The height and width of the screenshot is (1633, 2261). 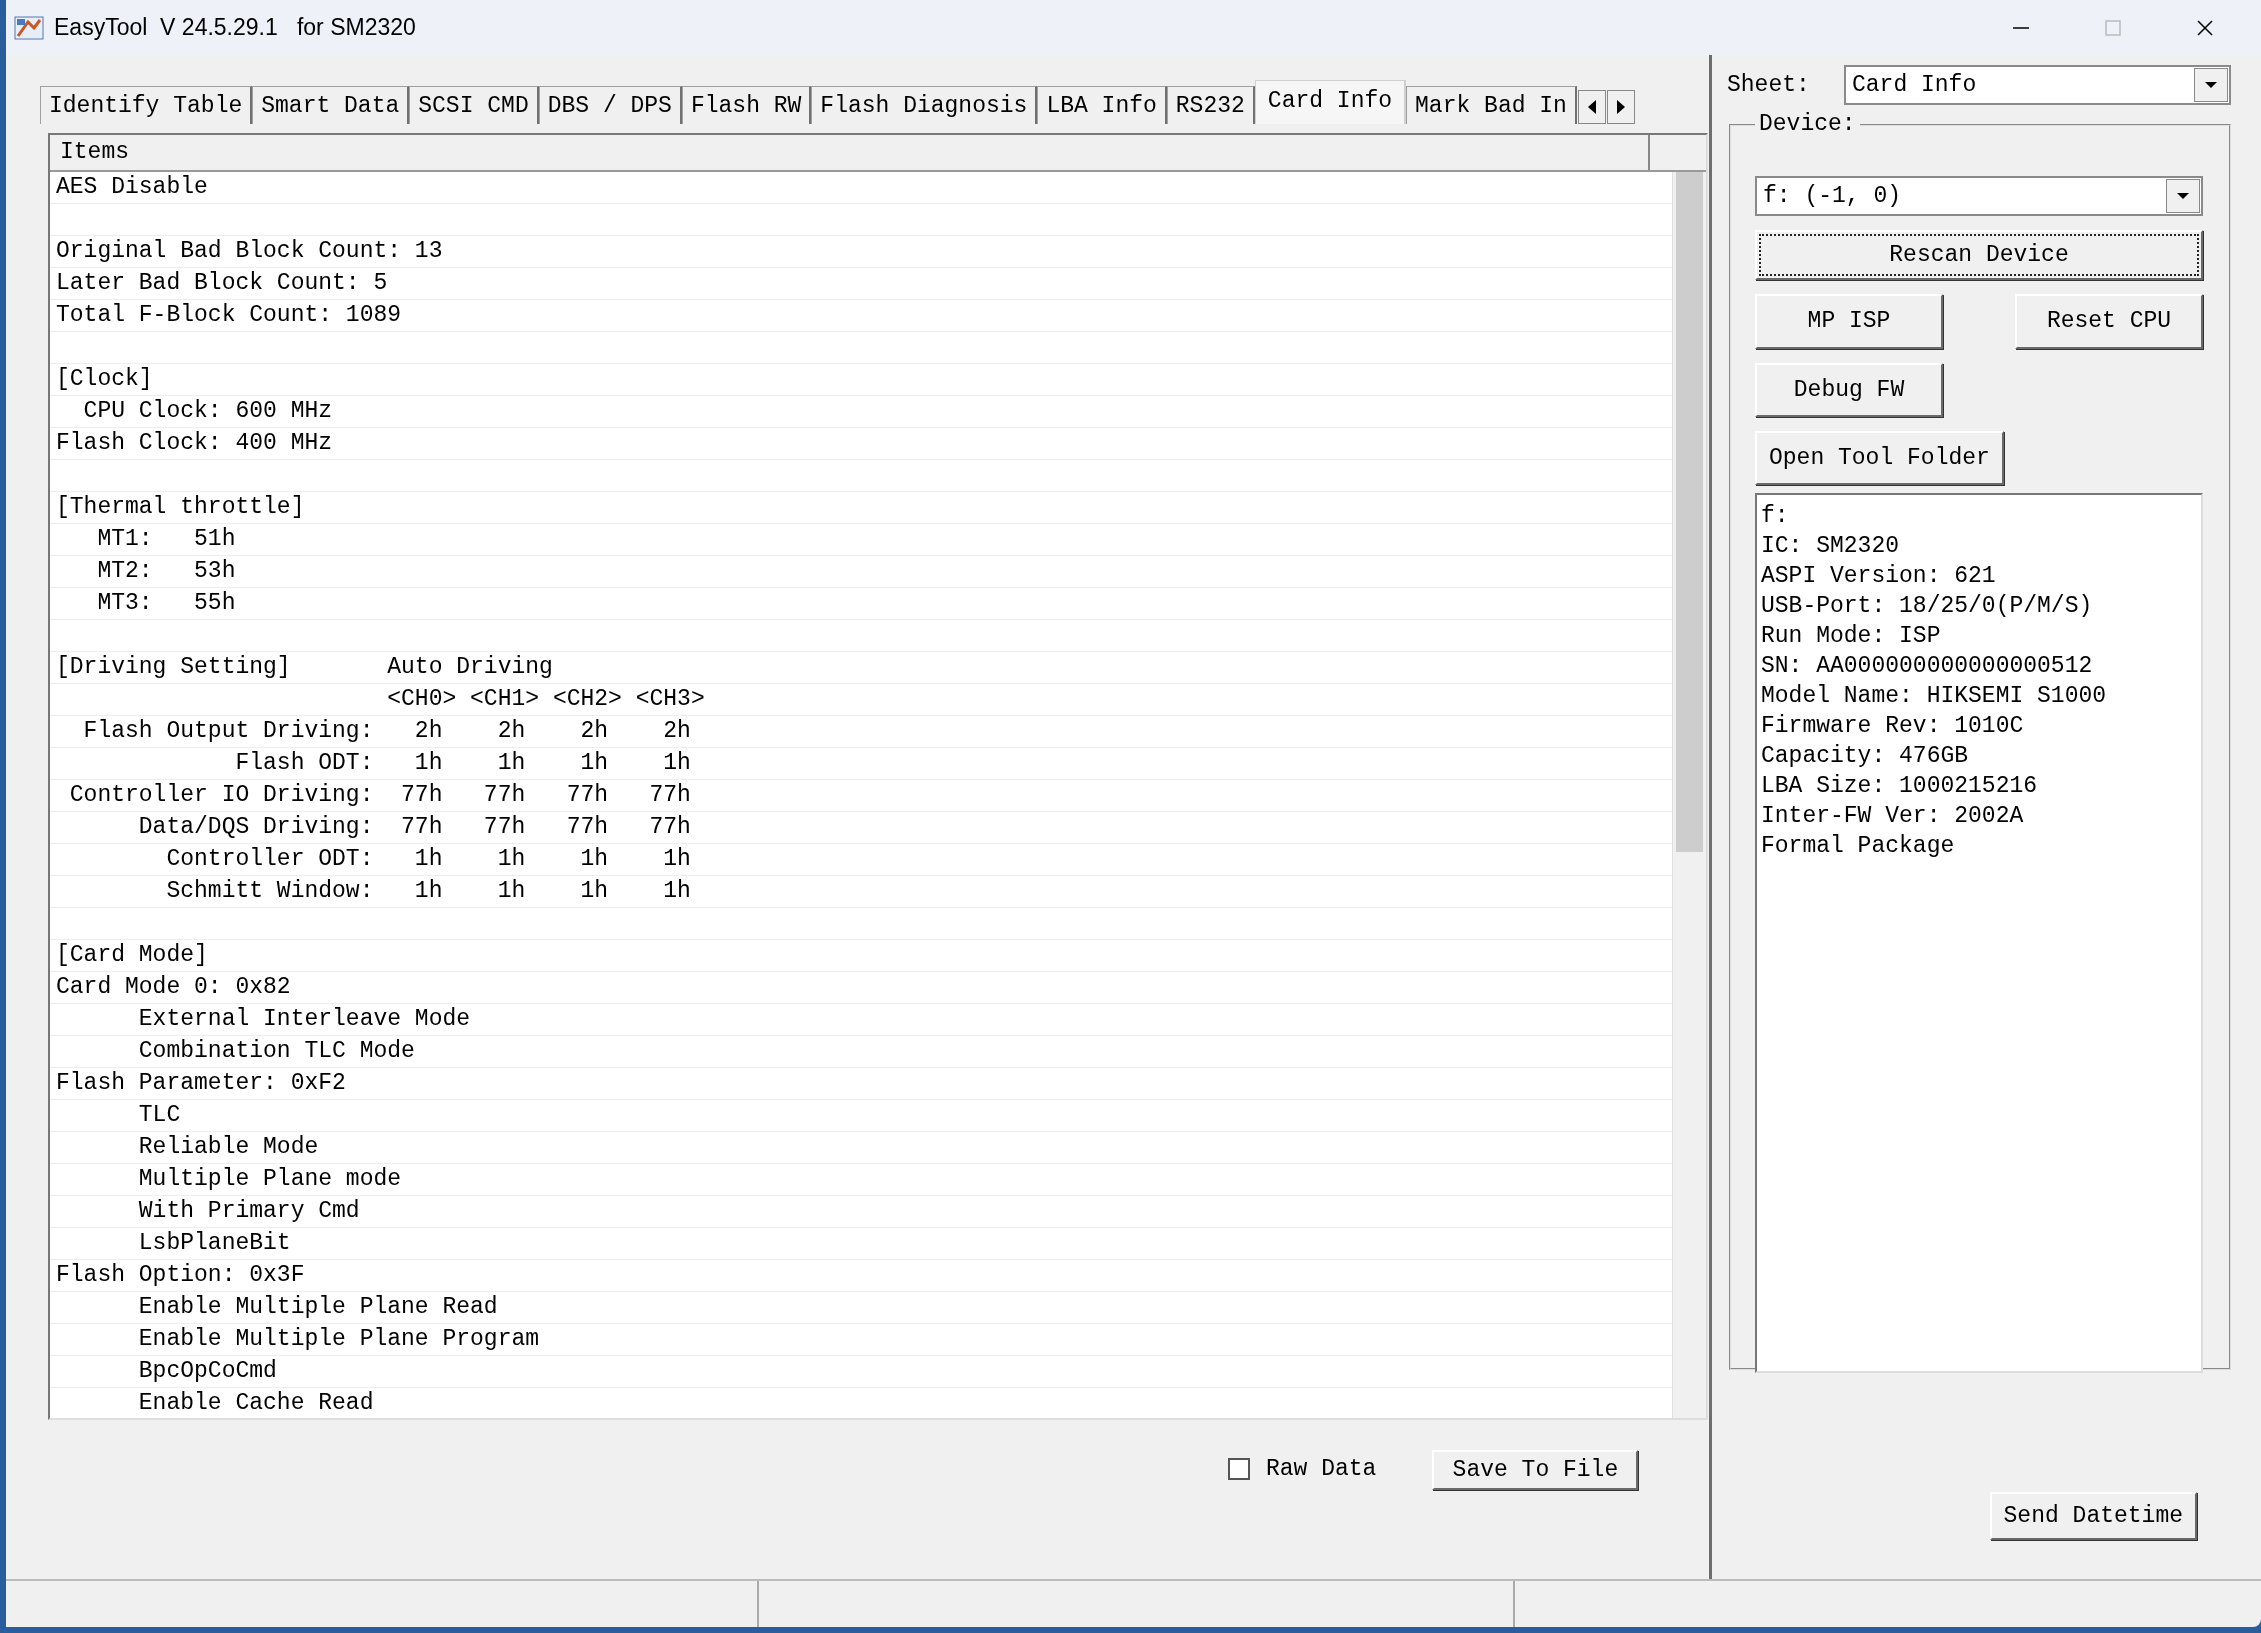 I want to click on info-line: IC: SM2320, so click(x=1831, y=546).